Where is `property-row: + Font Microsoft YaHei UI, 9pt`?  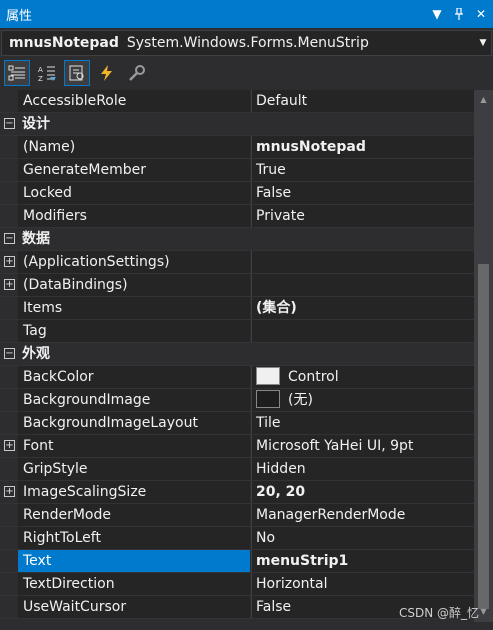
property-row: + Font Microsoft YaHei UI, 9pt is located at coordinates (237, 446).